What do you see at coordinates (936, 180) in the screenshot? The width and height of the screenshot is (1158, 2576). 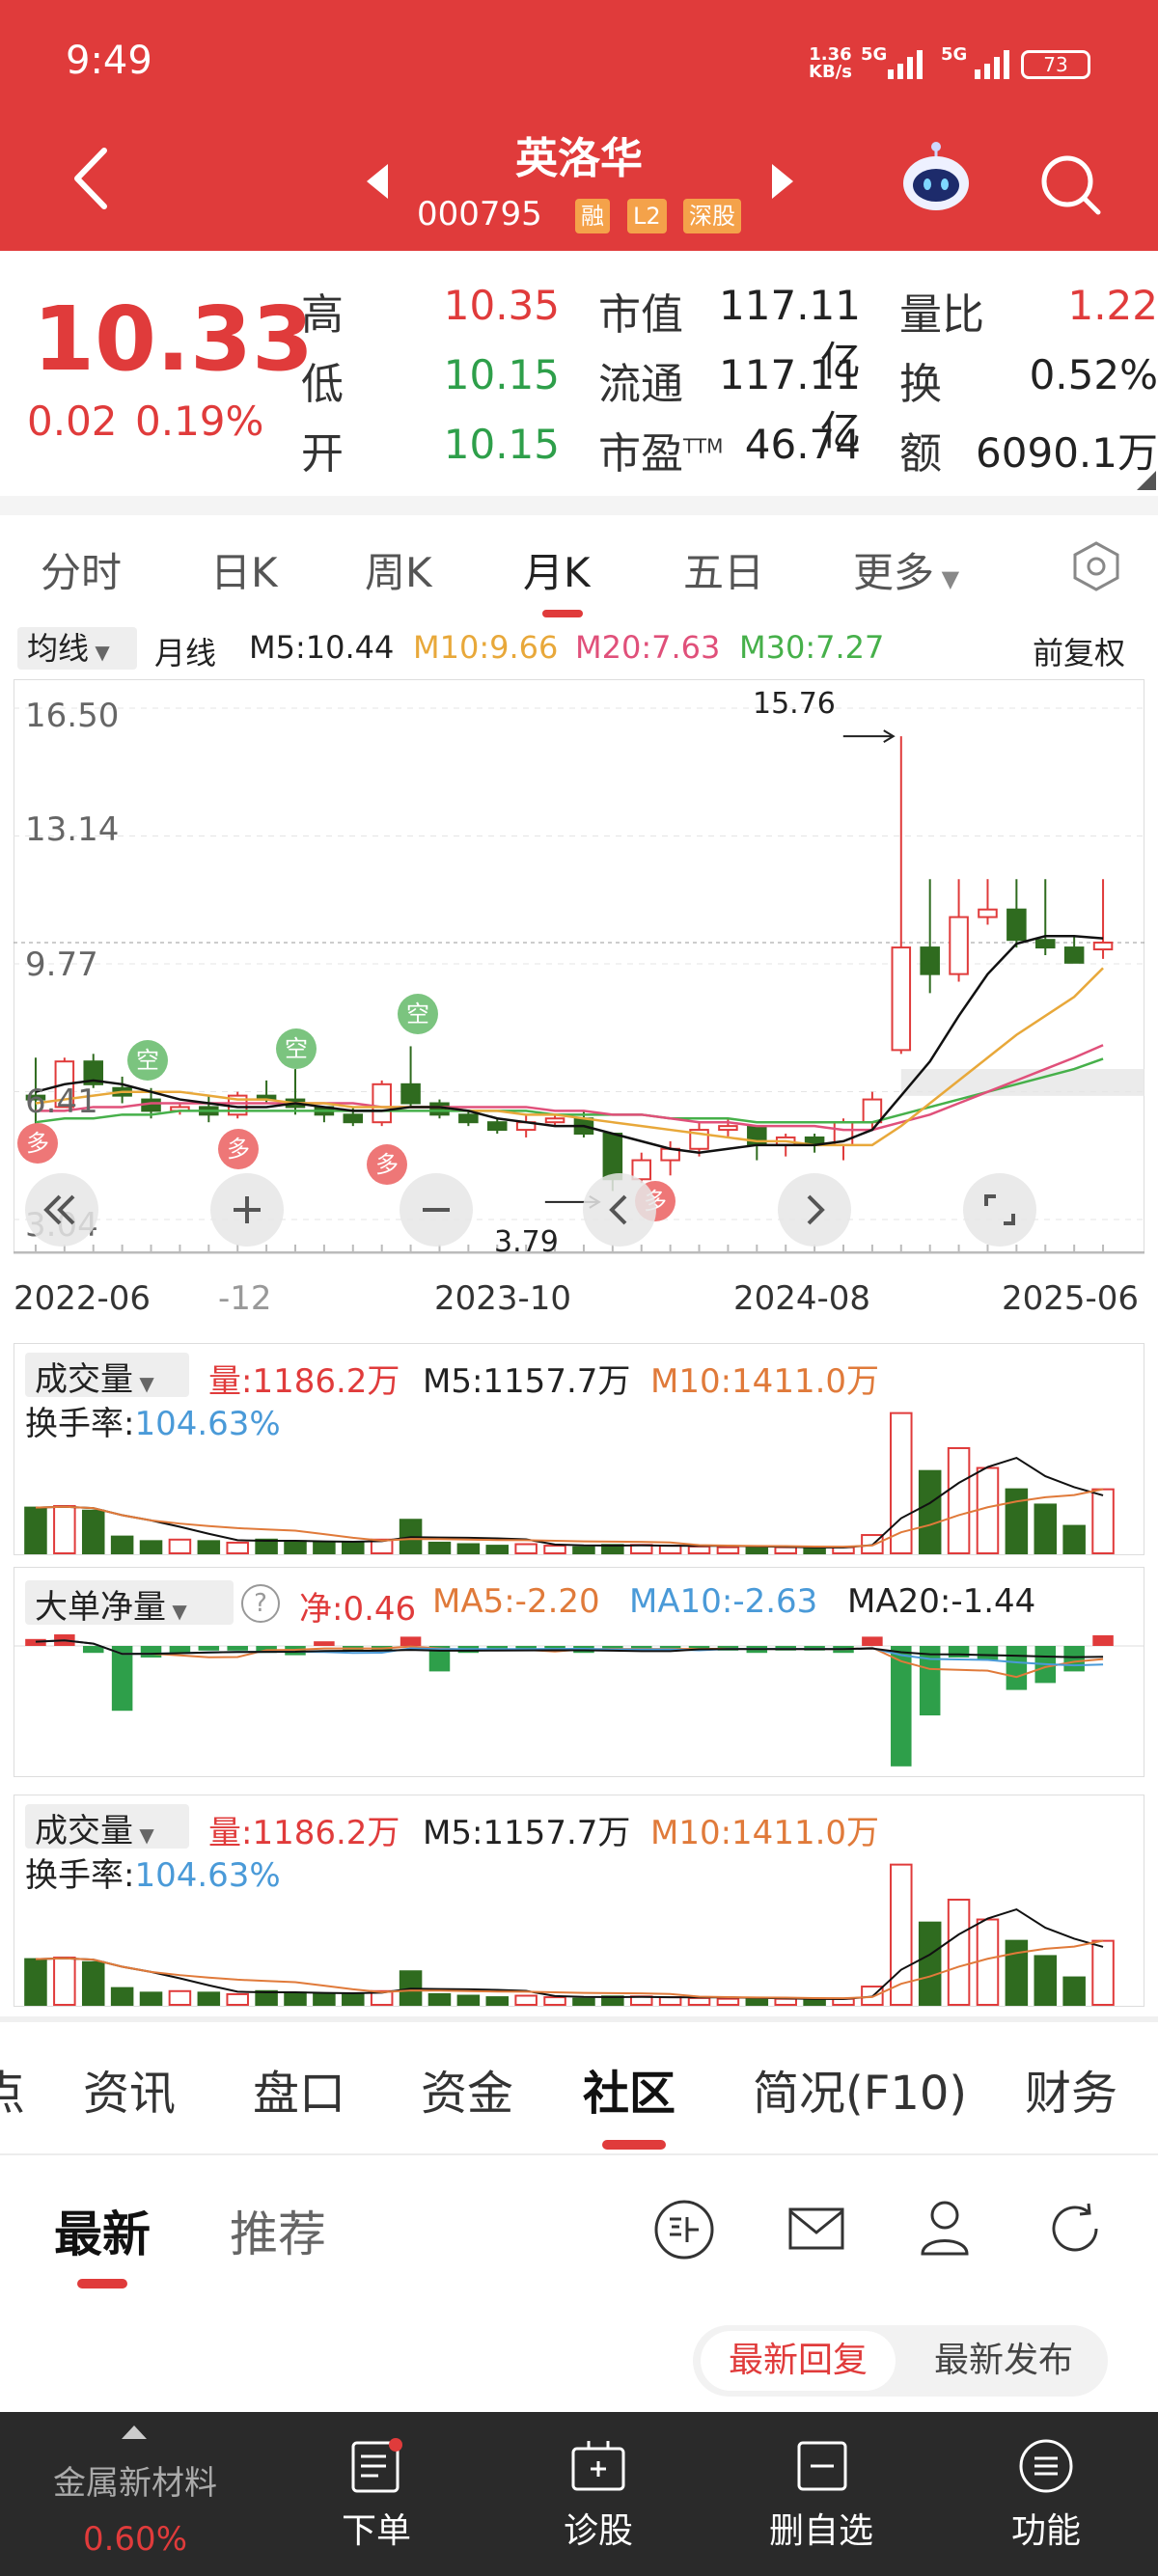 I see `robot-assistant-icon` at bounding box center [936, 180].